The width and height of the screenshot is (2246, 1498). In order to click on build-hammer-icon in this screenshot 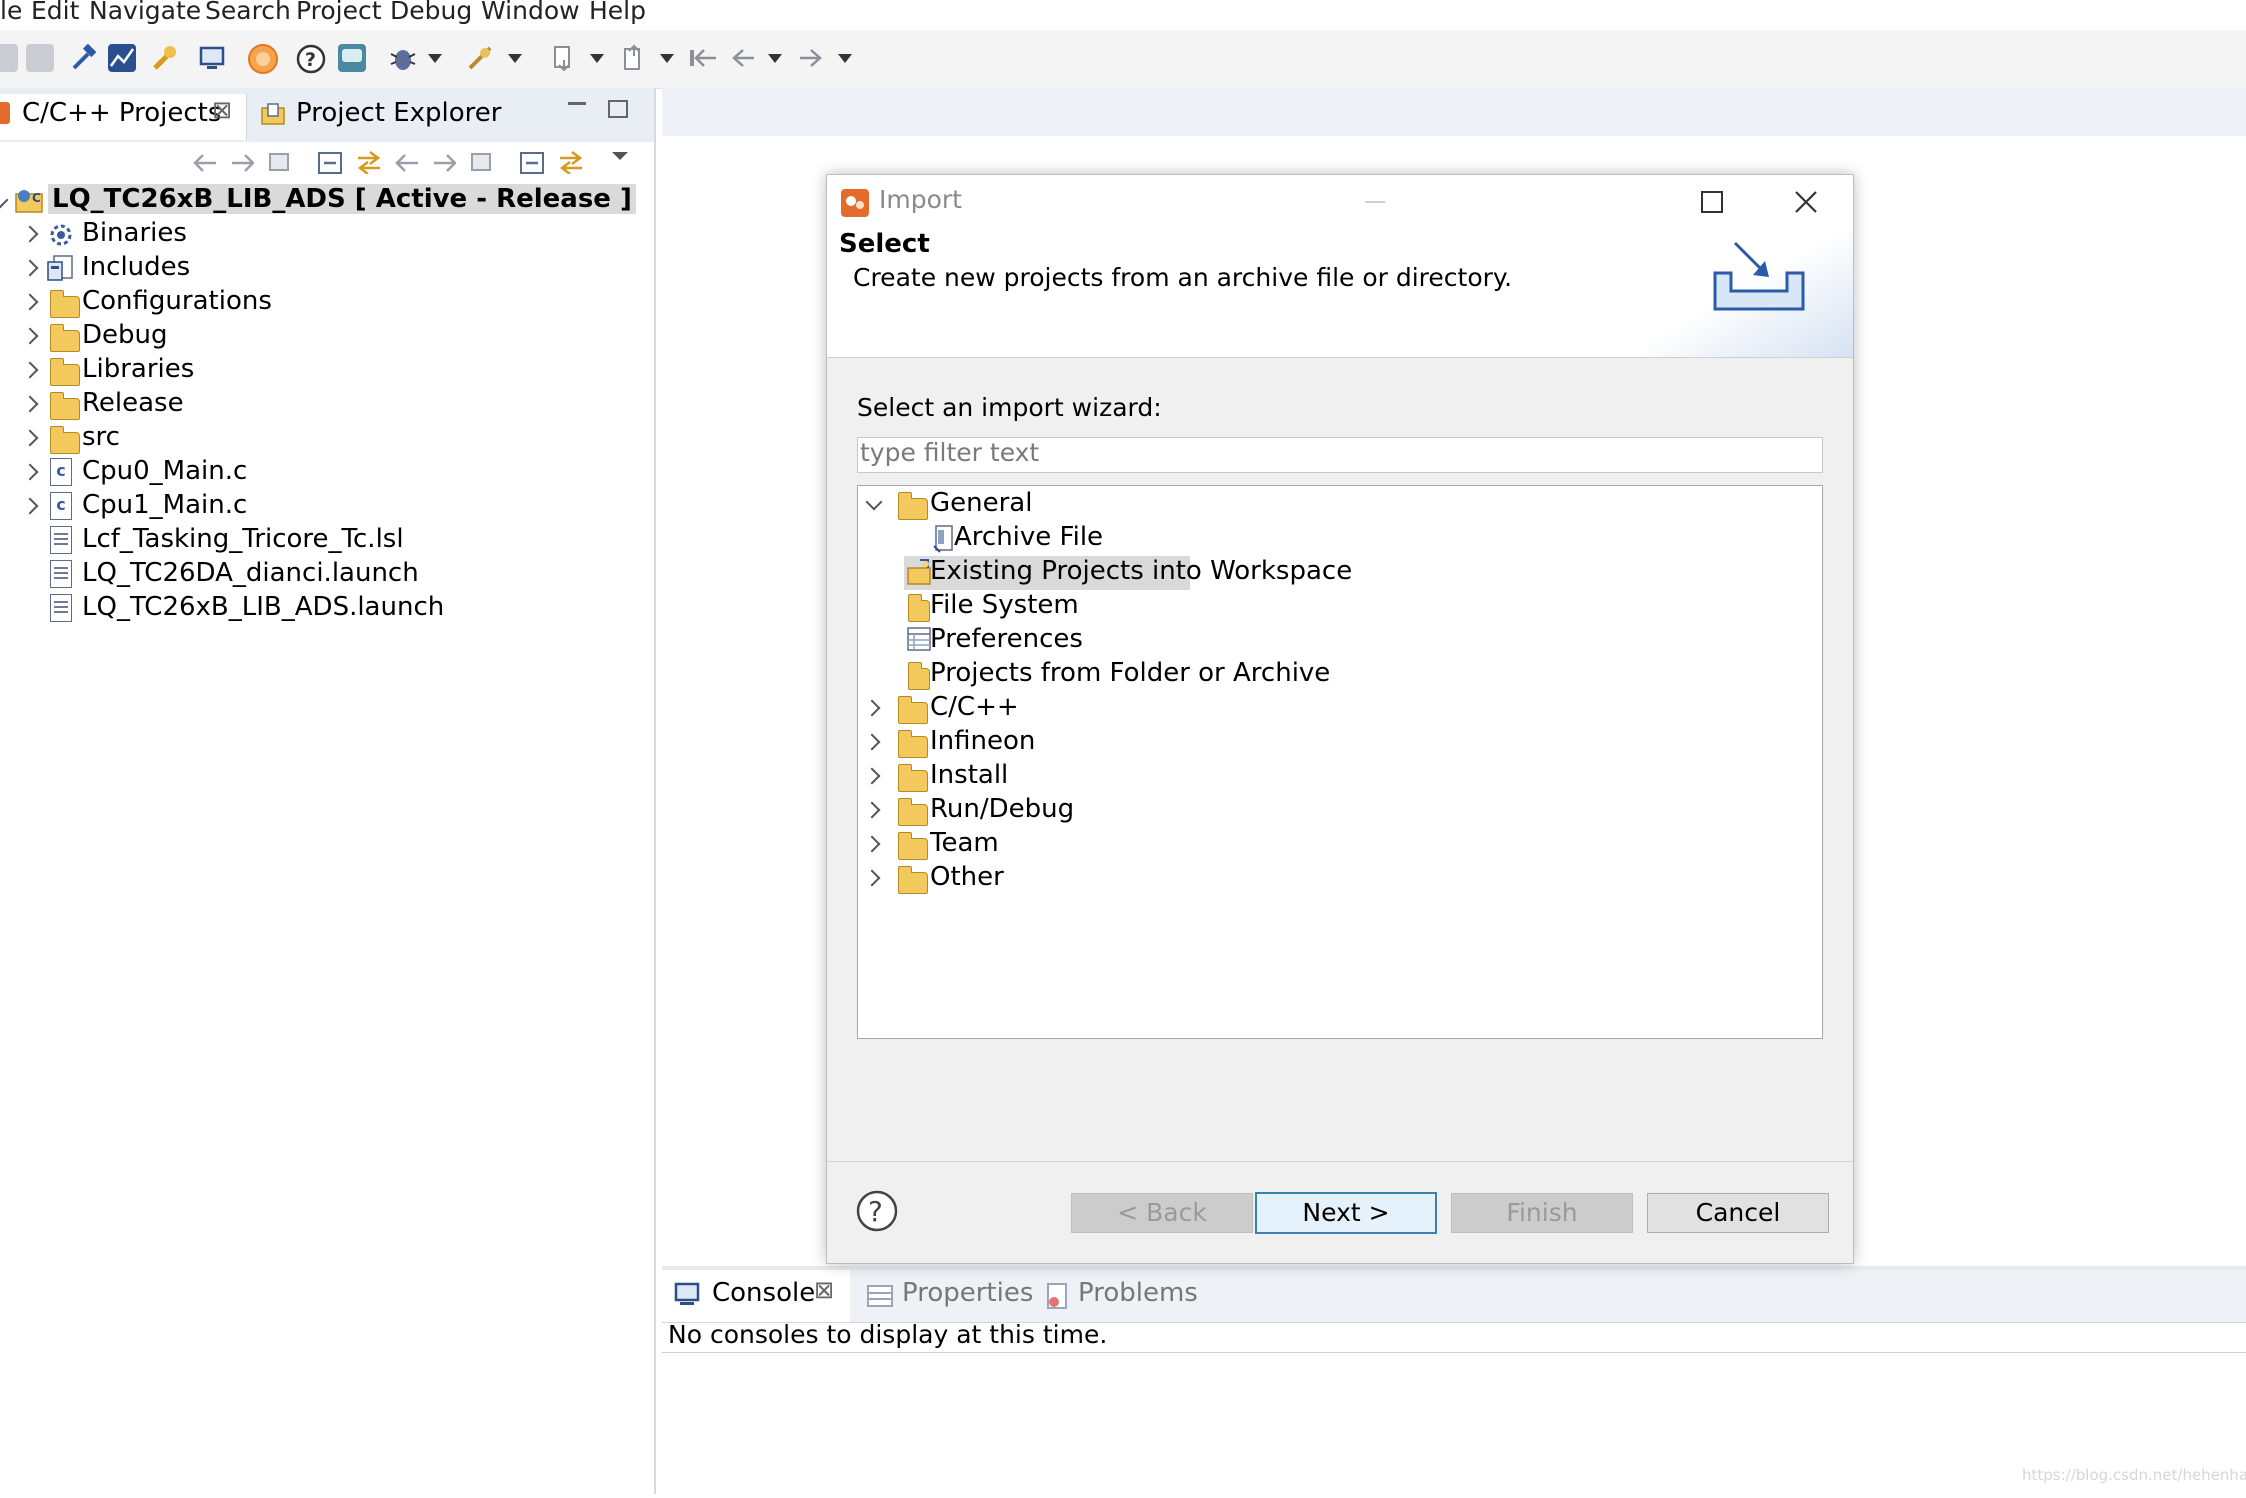, I will do `click(84, 57)`.